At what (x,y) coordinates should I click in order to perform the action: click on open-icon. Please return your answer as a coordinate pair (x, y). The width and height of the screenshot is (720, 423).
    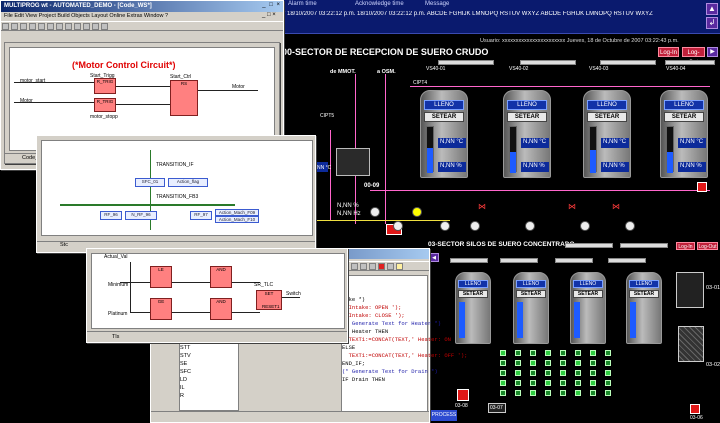
    Looking at the image, I should click on (14, 26).